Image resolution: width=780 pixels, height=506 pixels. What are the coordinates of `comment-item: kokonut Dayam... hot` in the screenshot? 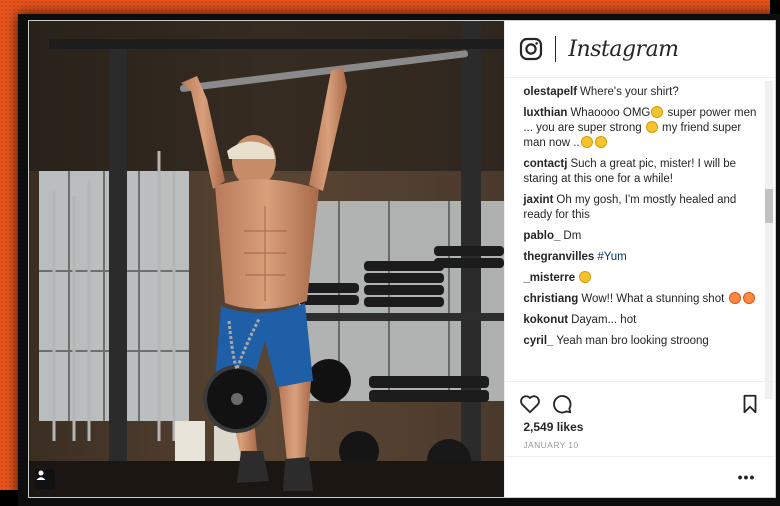 It's located at (640, 320).